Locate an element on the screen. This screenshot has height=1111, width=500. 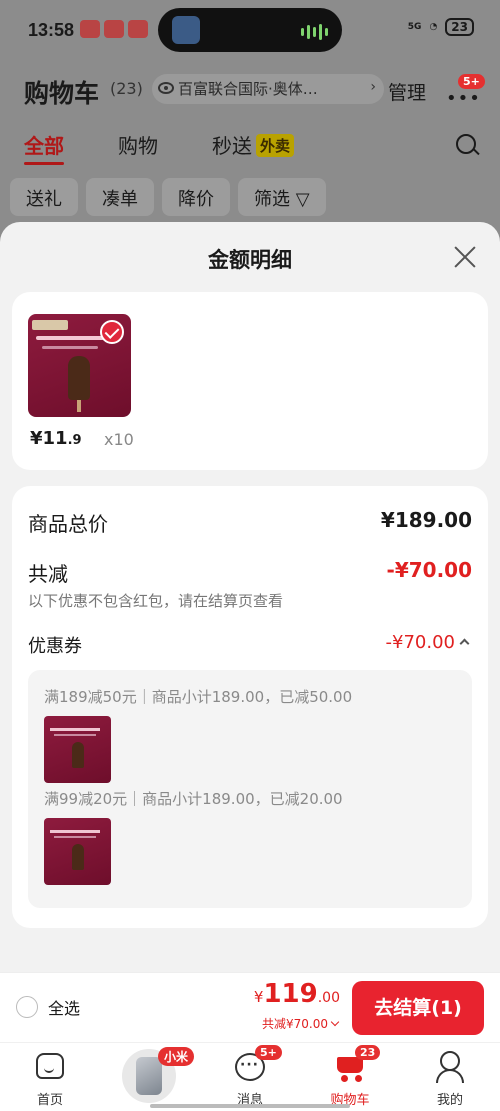
dynamic-island is located at coordinates (250, 30).